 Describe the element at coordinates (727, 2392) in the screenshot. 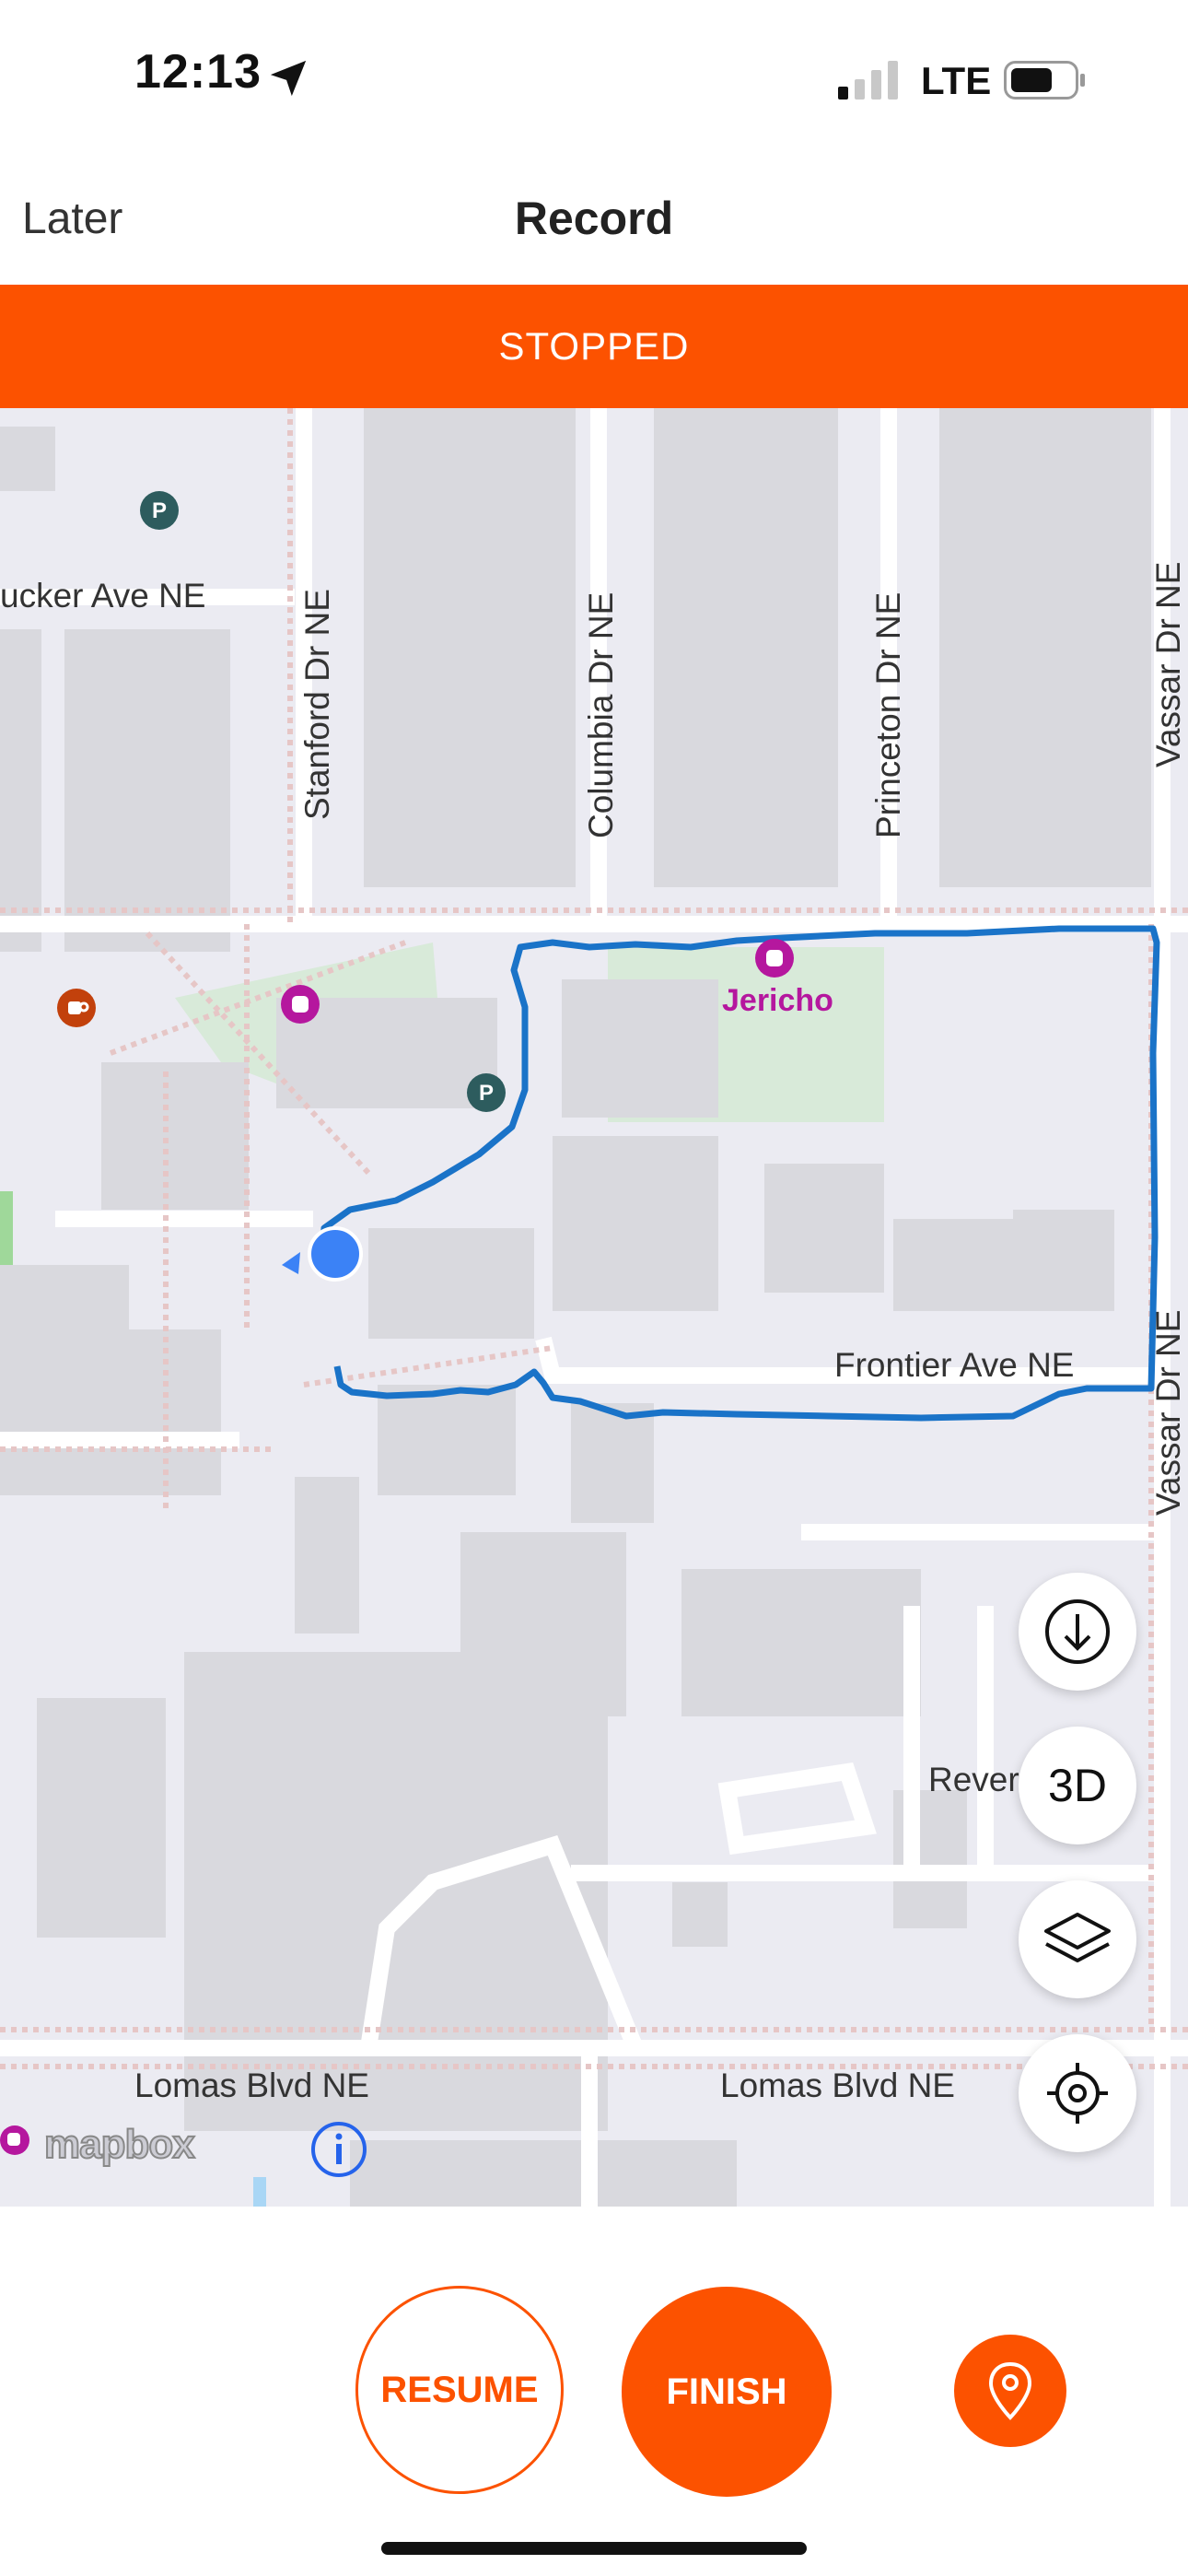

I see `finish-button: FINISH` at that location.